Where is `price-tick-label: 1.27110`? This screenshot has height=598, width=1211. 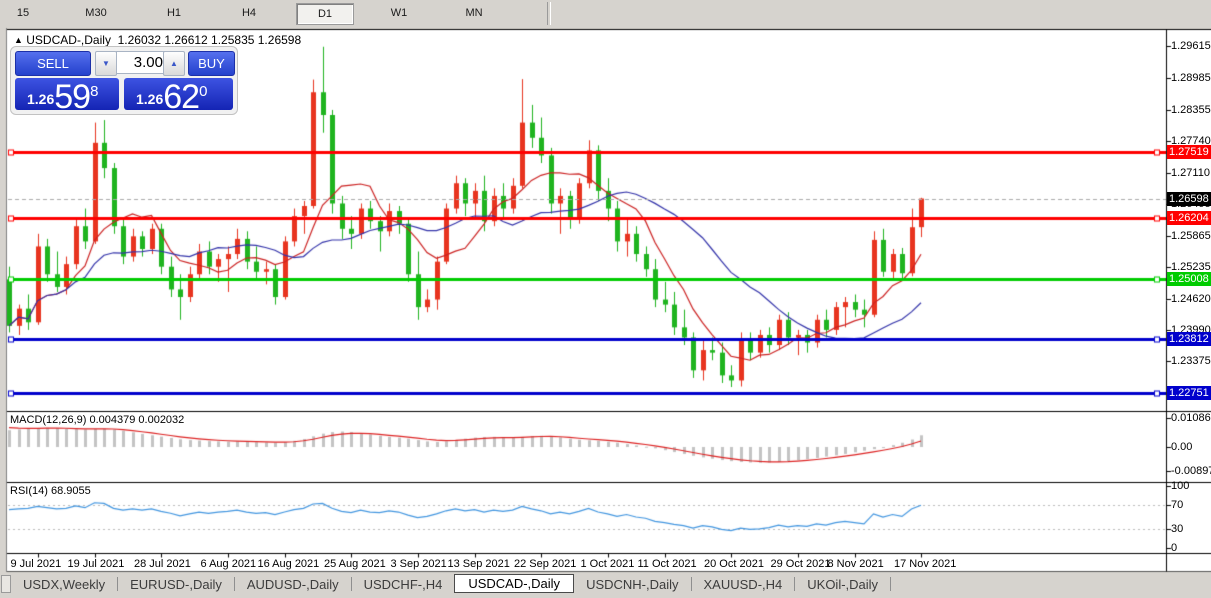 price-tick-label: 1.27110 is located at coordinates (1190, 172).